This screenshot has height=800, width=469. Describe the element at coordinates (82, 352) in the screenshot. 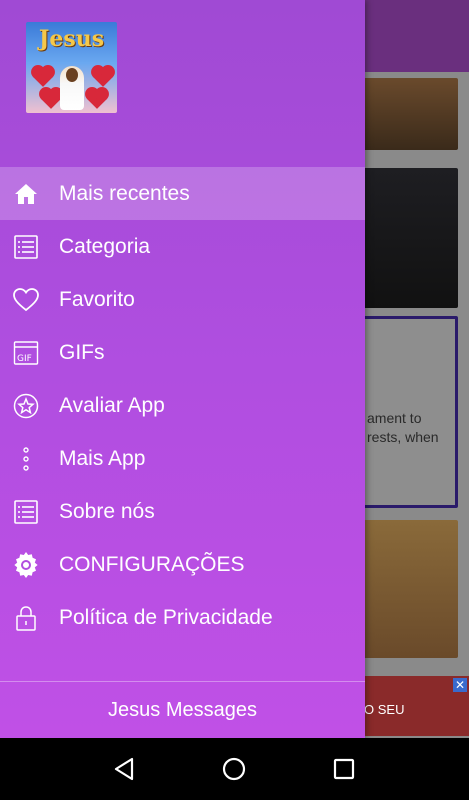

I see `menu-item-label: GIFs` at that location.